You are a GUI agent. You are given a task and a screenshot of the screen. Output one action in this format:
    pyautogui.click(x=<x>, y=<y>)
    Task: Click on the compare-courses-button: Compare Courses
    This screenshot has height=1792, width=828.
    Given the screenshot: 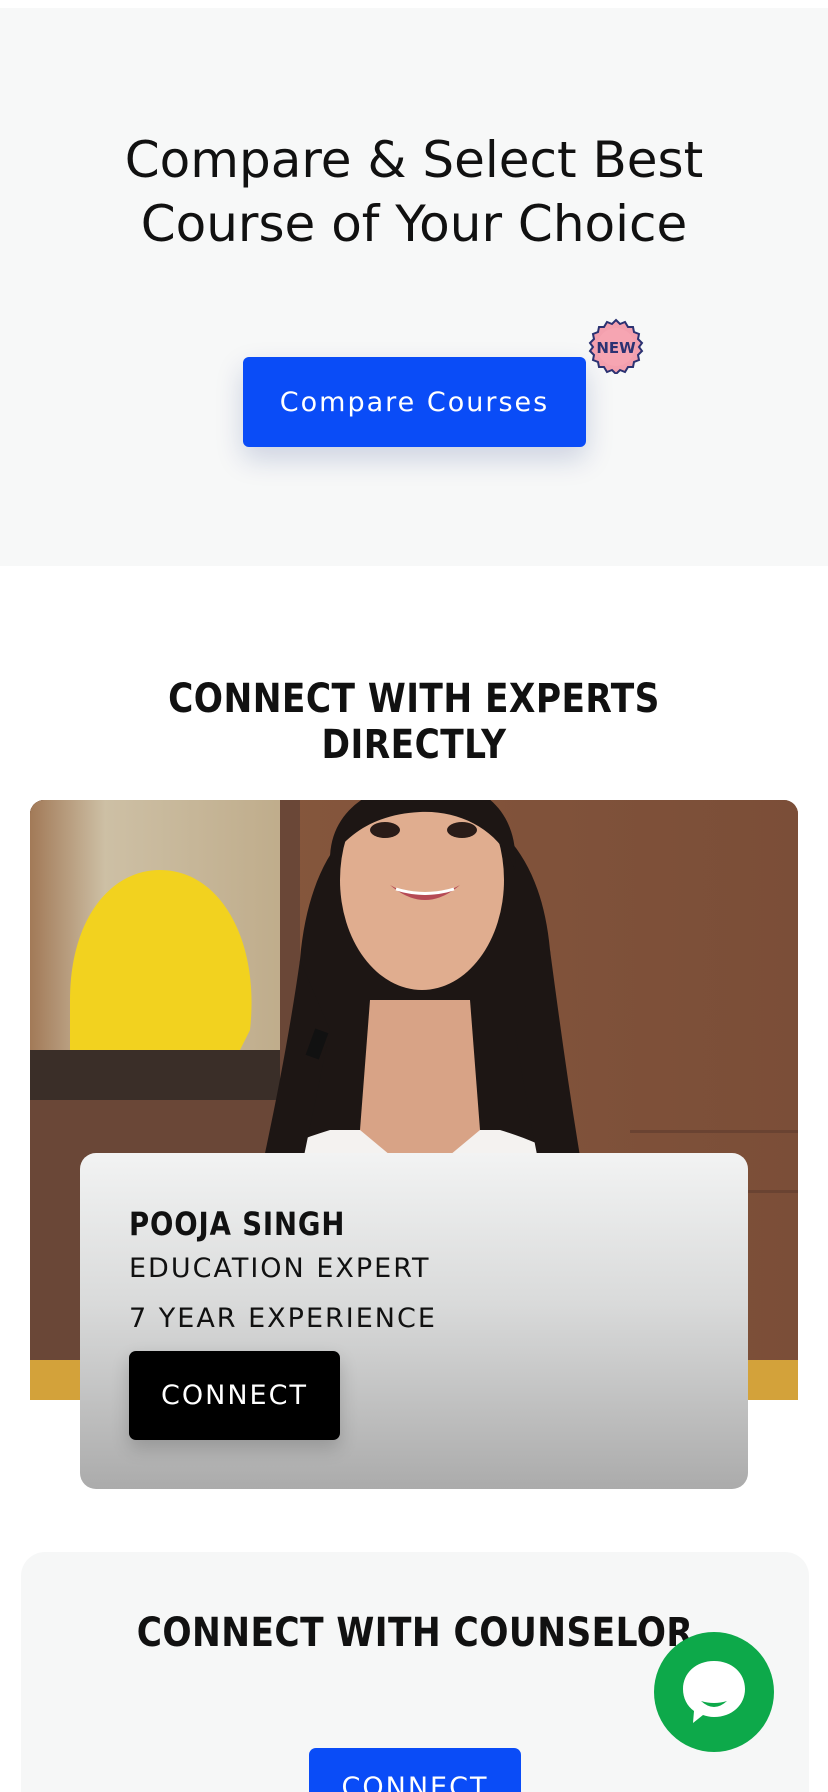 What is the action you would take?
    pyautogui.click(x=414, y=402)
    